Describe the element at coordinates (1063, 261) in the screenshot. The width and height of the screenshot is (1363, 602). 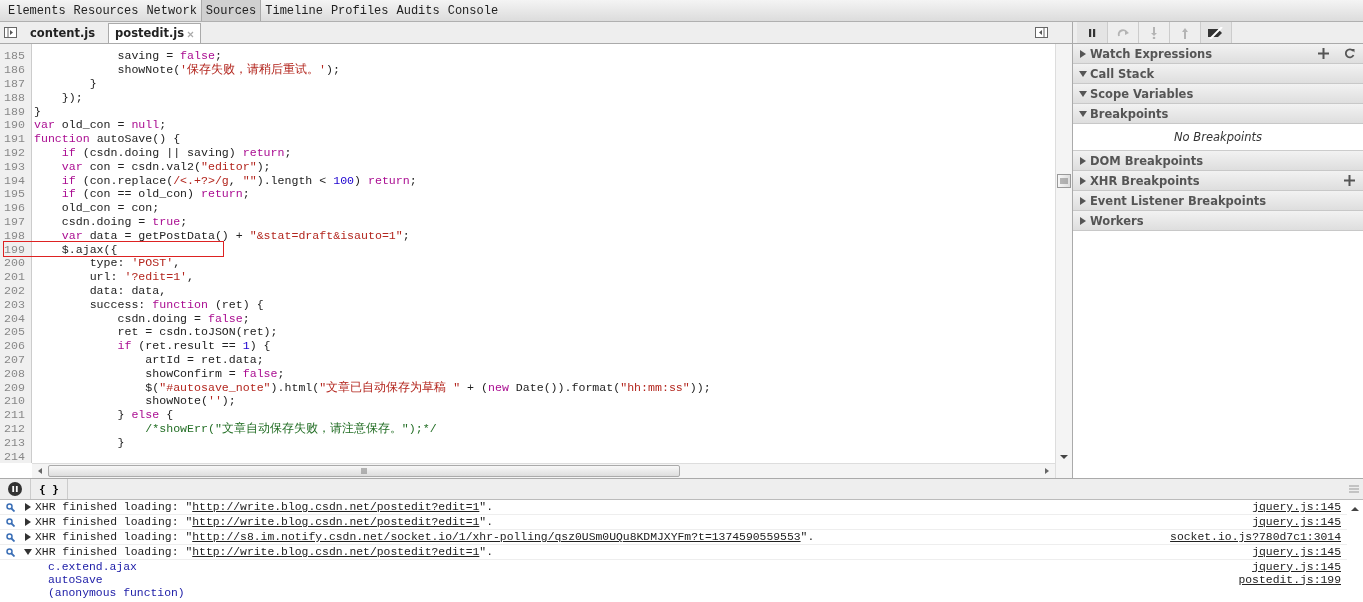
I see `vertical-scrollbar` at that location.